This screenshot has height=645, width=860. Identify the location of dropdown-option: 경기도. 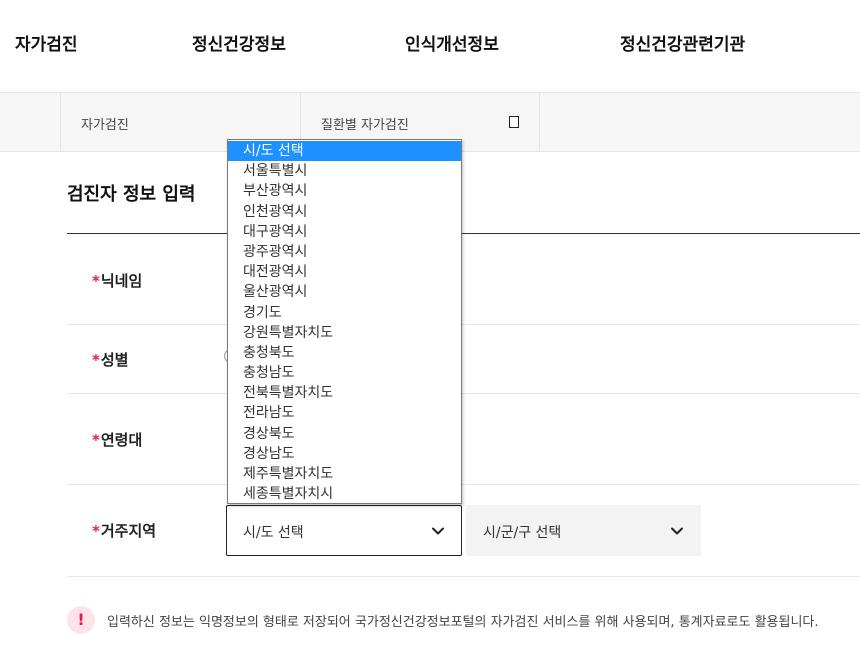
(344, 313).